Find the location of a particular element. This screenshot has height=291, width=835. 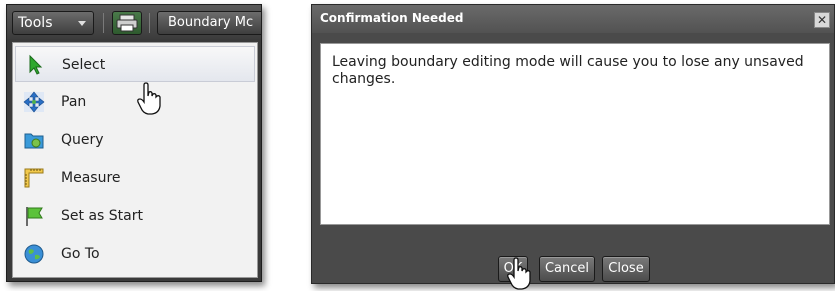

dialog-footer: OK Cancel Close is located at coordinates (573, 257).